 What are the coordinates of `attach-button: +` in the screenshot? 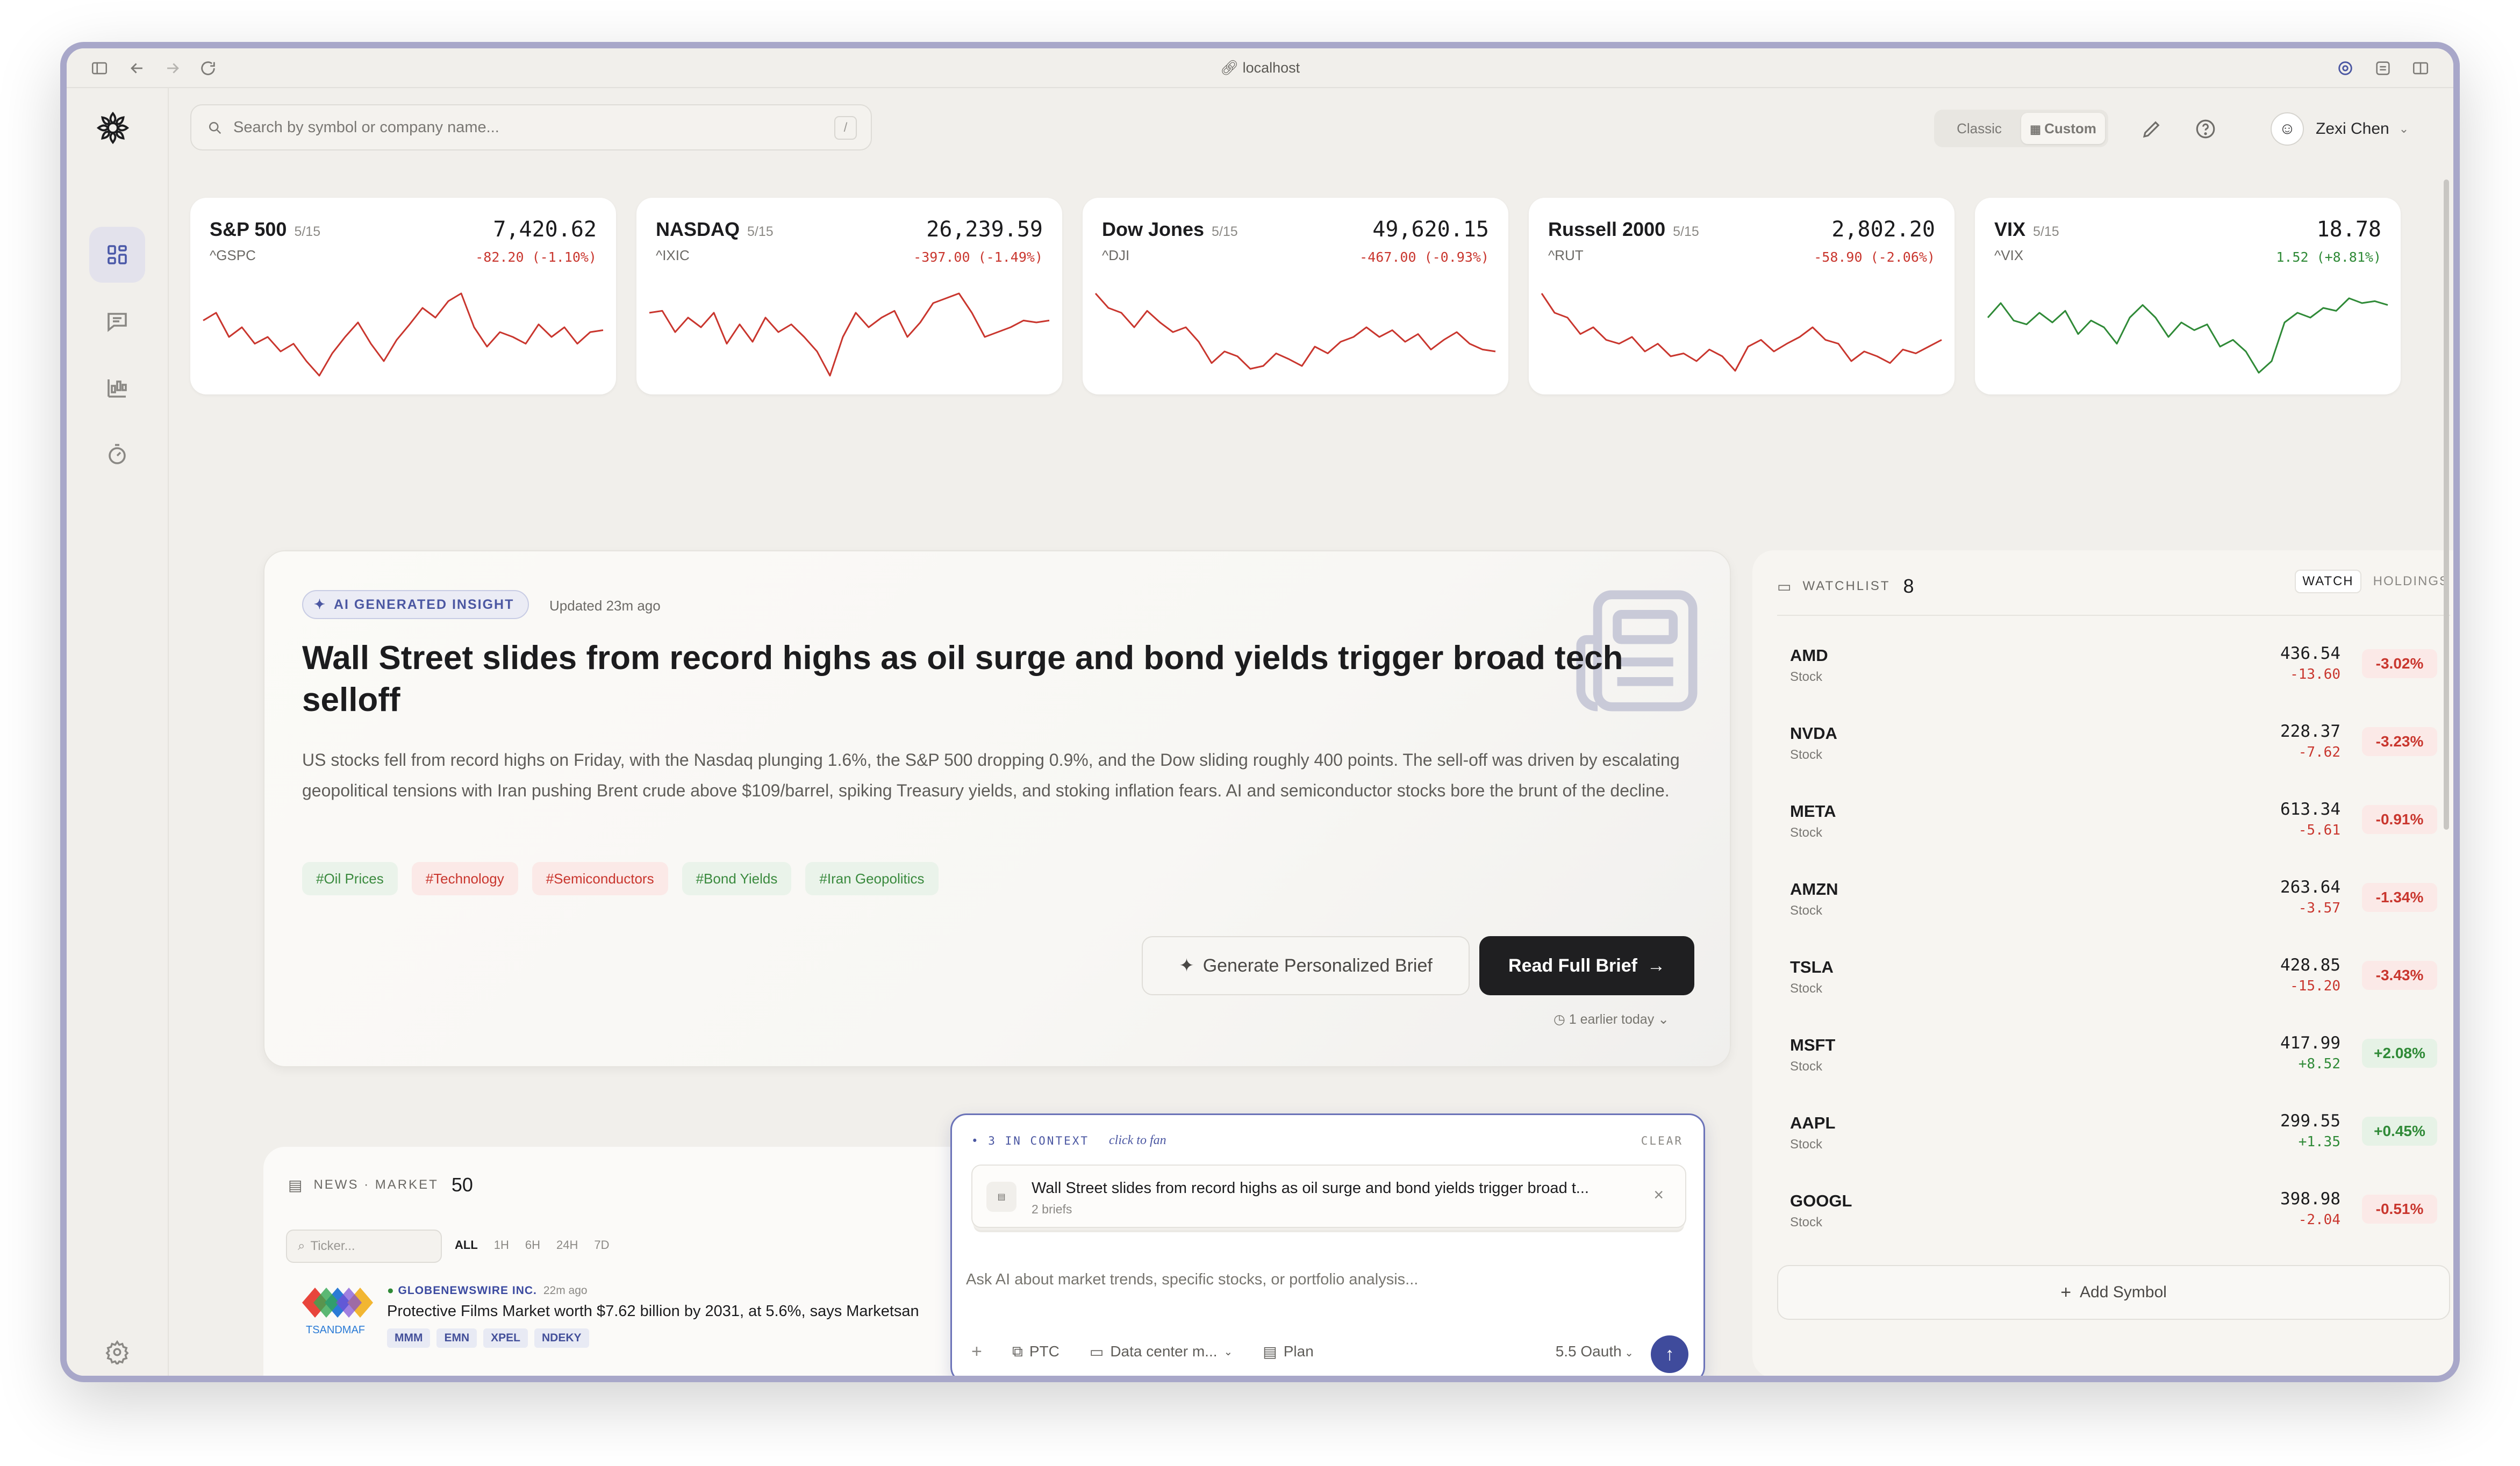 It's located at (977, 1351).